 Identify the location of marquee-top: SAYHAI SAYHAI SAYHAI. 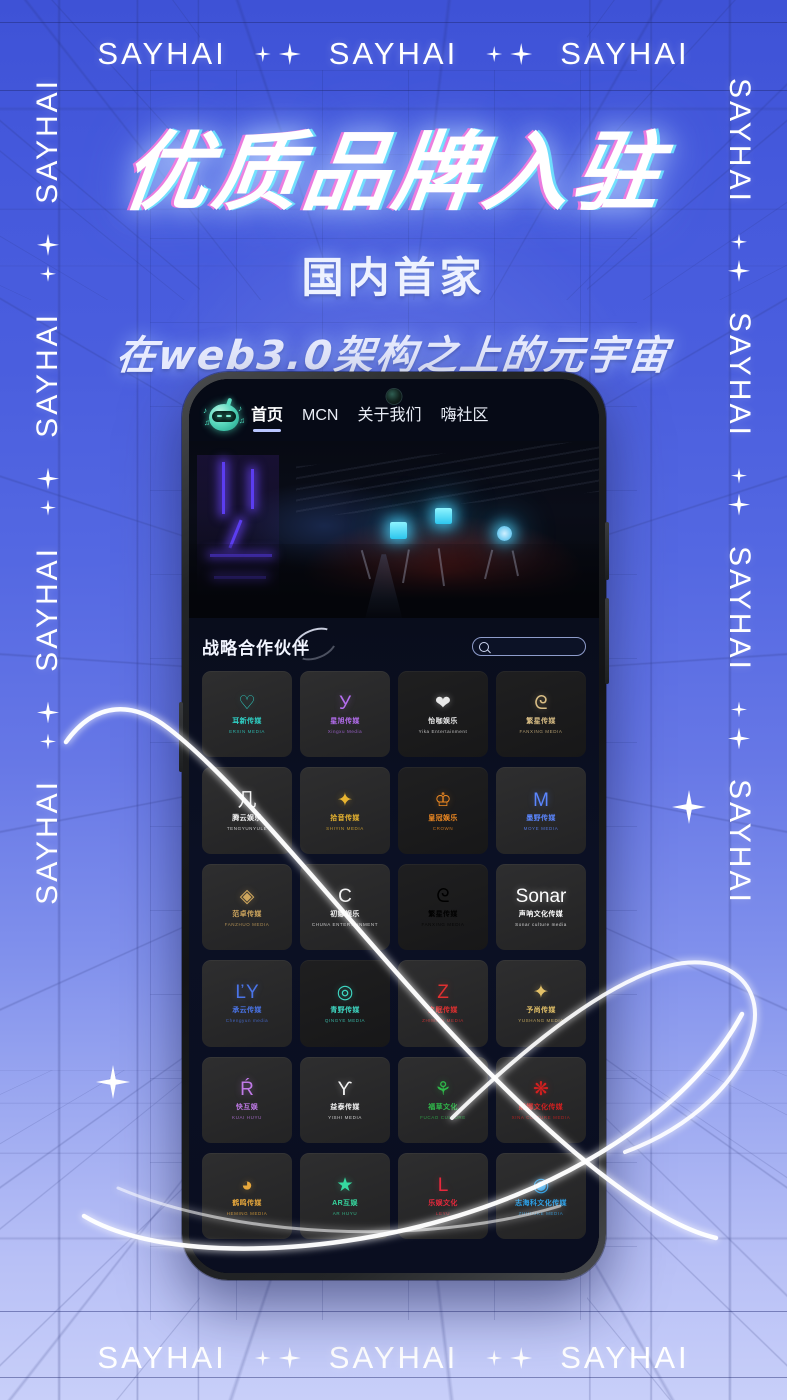
(393, 54).